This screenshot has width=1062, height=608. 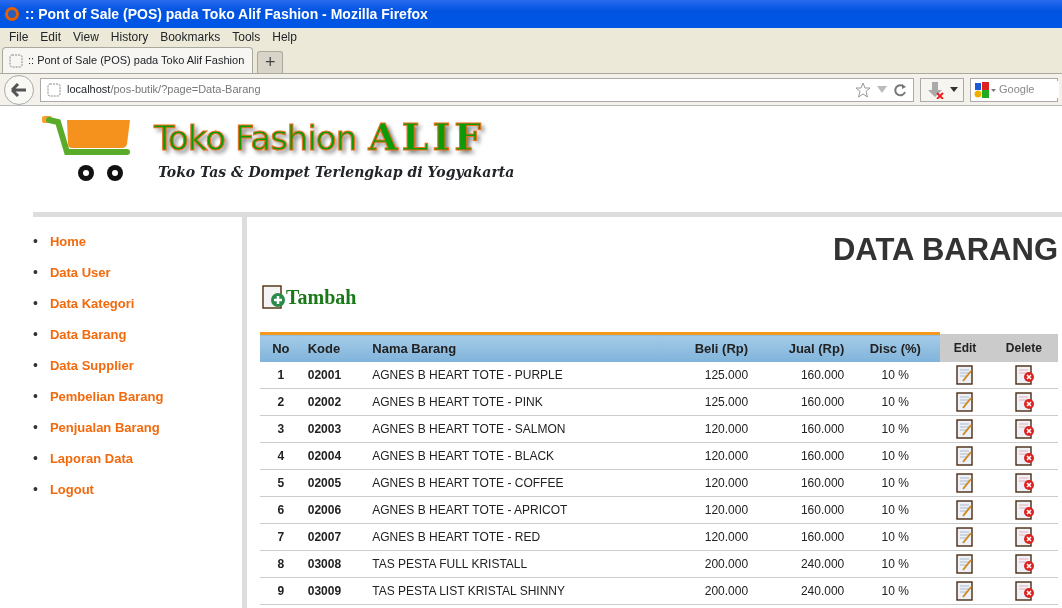 I want to click on site-title: Toko Fashion, so click(x=255, y=138).